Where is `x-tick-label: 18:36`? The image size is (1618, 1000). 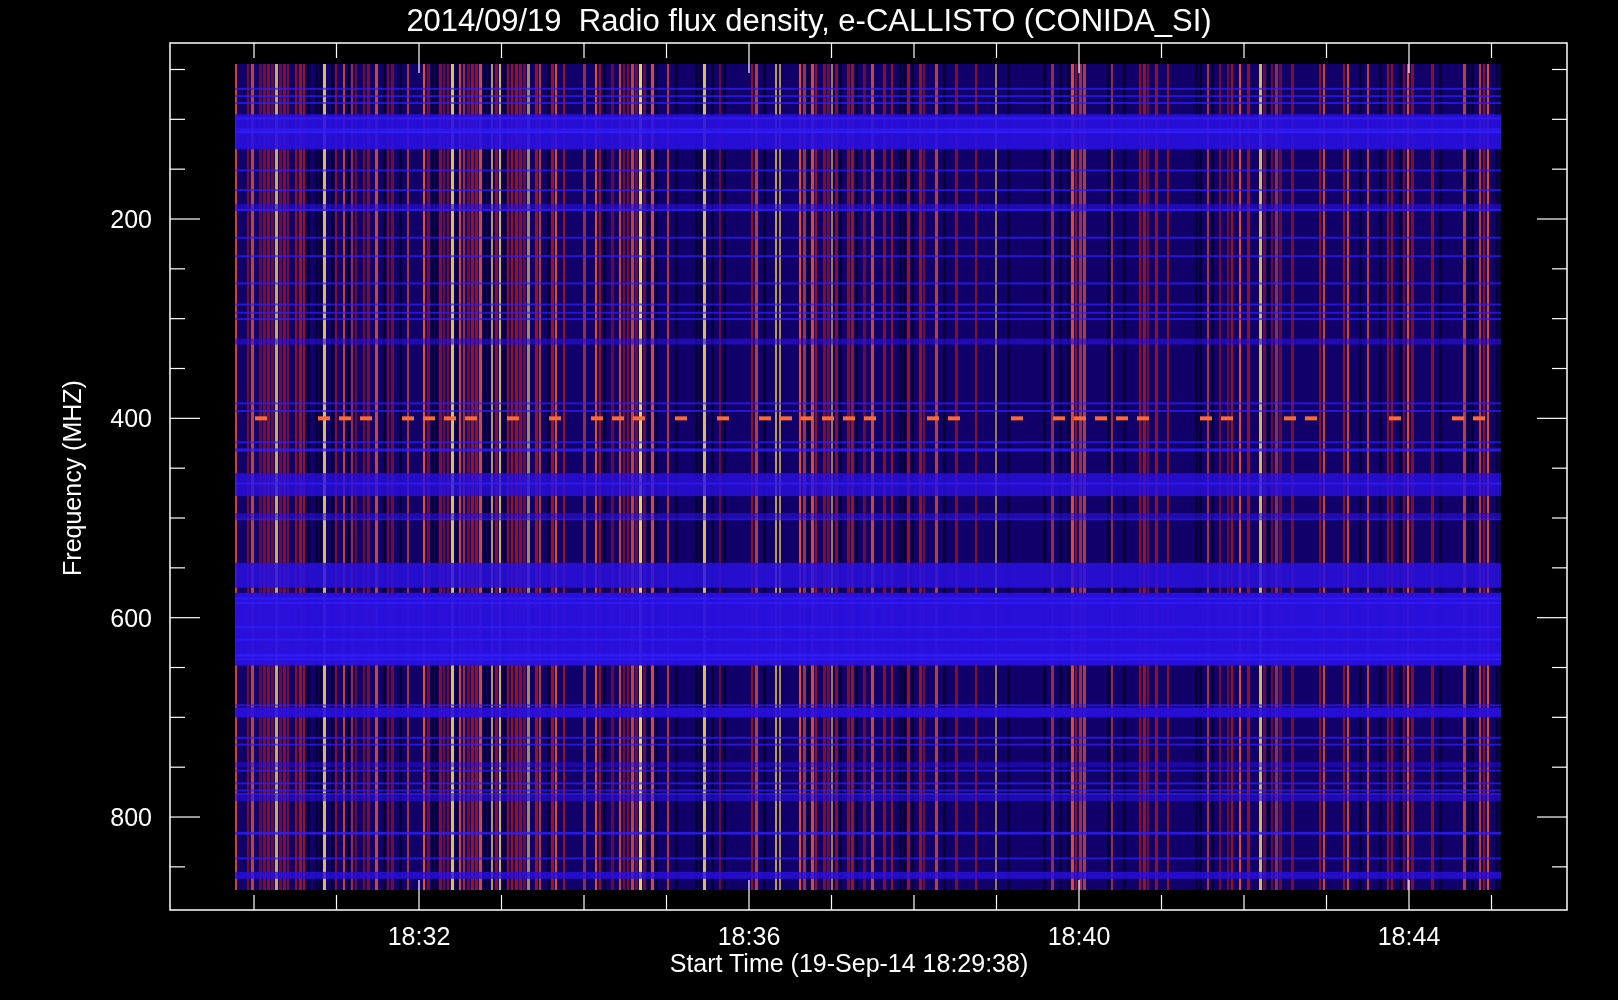
x-tick-label: 18:36 is located at coordinates (749, 936).